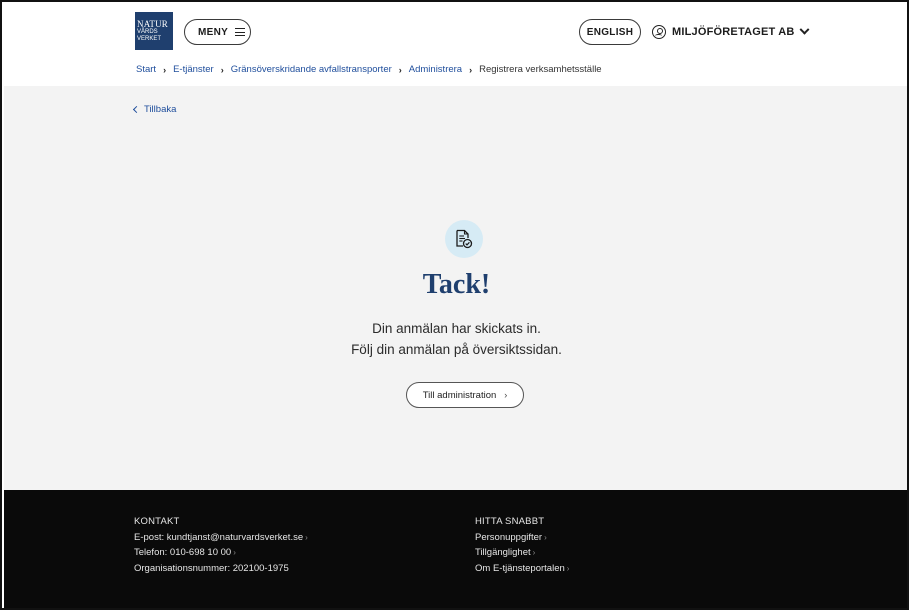  Describe the element at coordinates (733, 32) in the screenshot. I see `account-name: MILJÖFÖRETAGET AB` at that location.